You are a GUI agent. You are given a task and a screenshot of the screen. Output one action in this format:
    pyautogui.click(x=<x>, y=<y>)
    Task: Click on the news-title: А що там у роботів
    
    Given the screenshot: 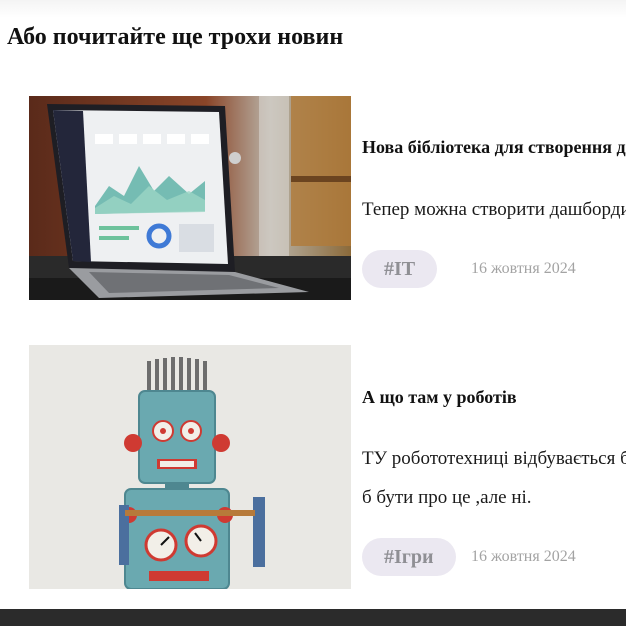 What is the action you would take?
    pyautogui.click(x=439, y=397)
    